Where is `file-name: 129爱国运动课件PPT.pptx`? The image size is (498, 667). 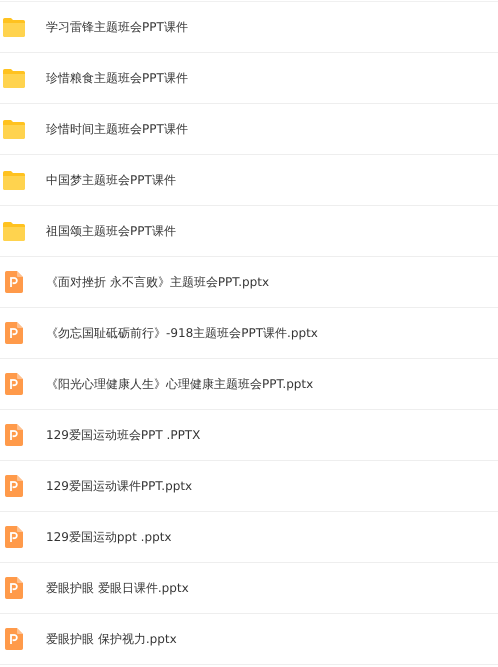
file-name: 129爱国运动课件PPT.pptx is located at coordinates (119, 486).